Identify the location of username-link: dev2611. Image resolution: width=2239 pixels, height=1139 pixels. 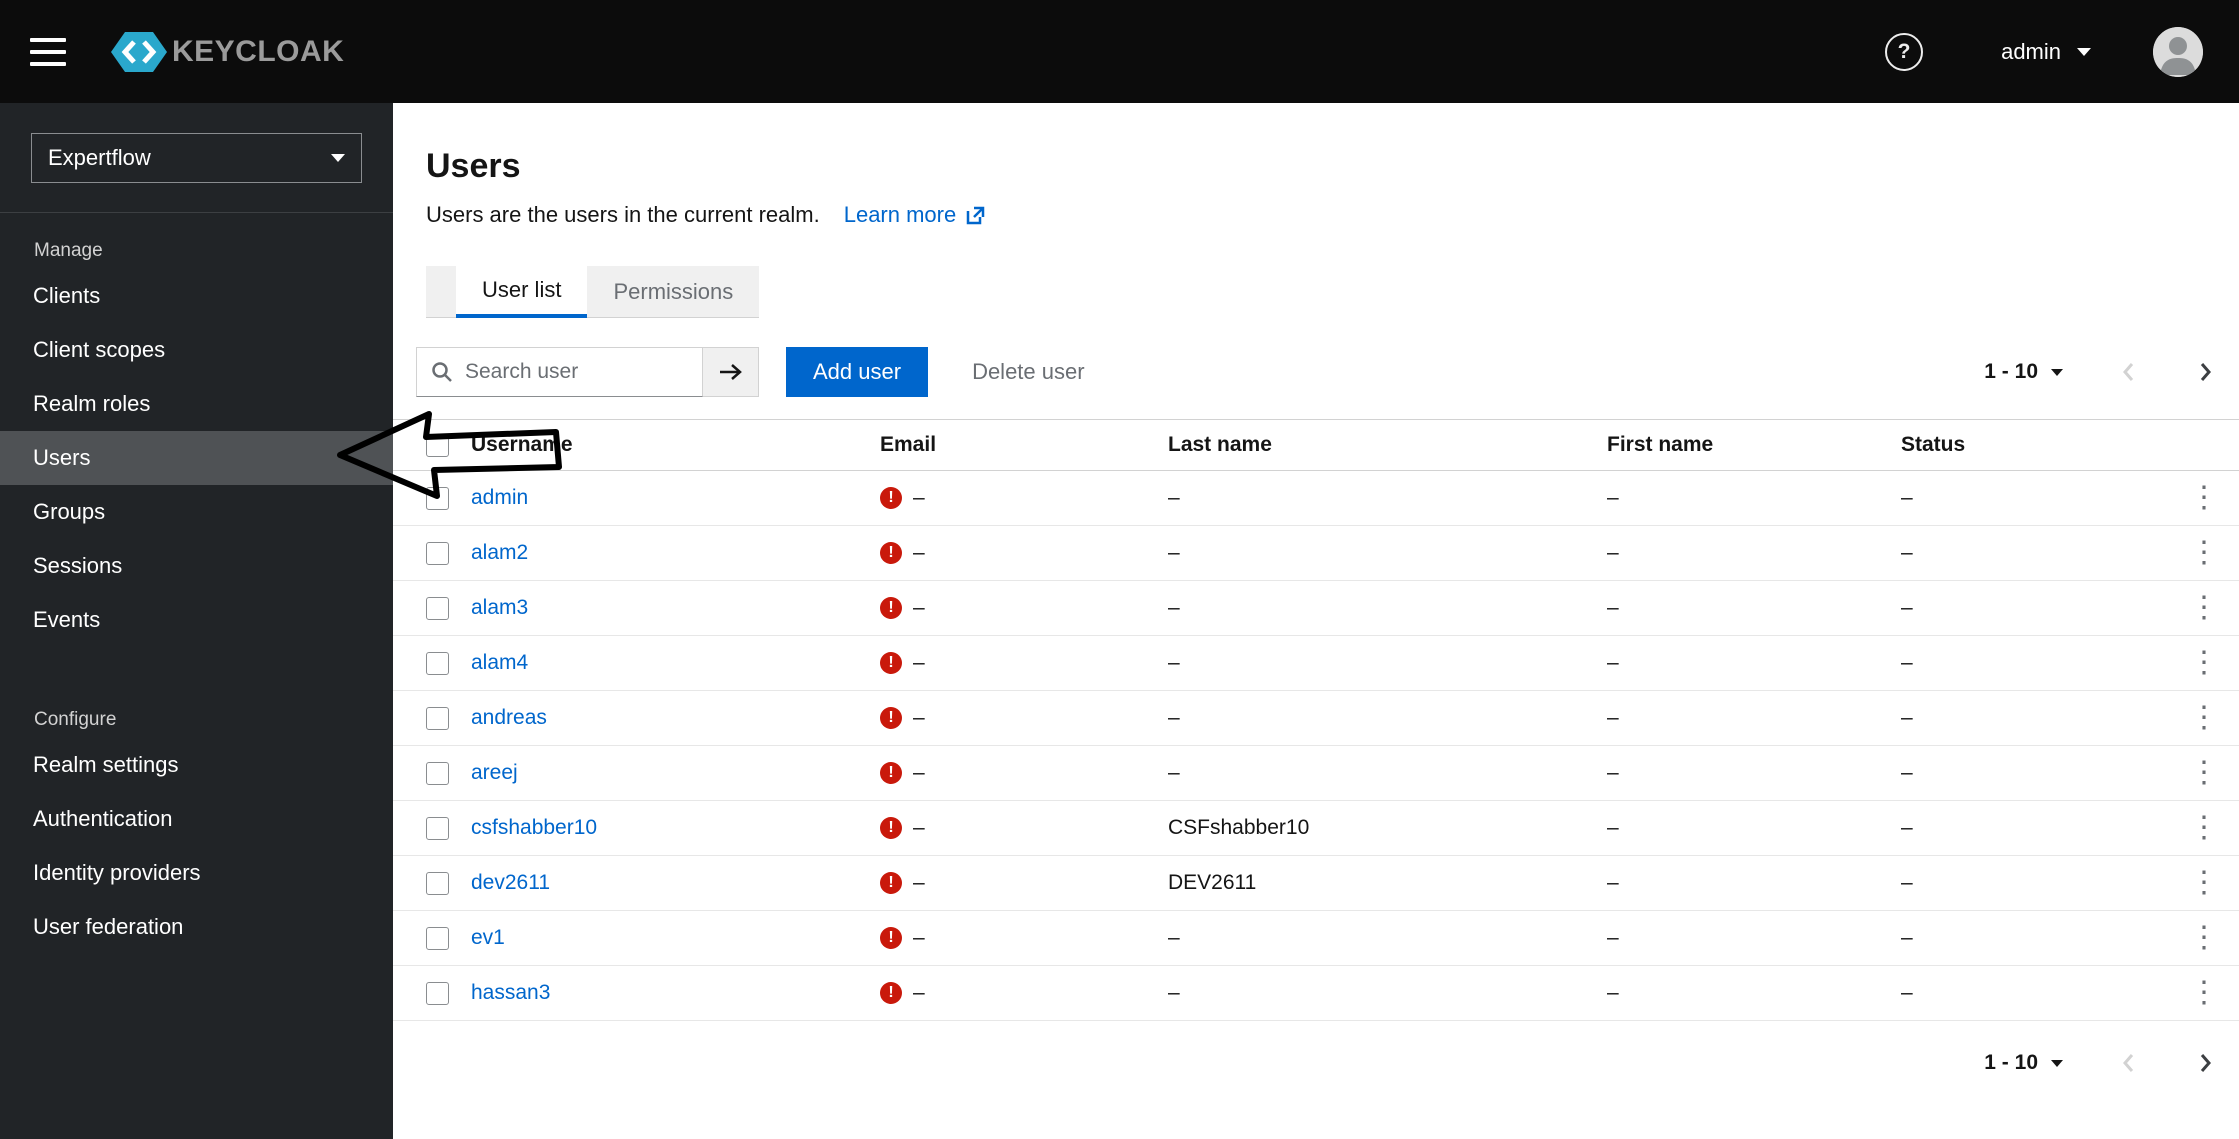
(510, 882).